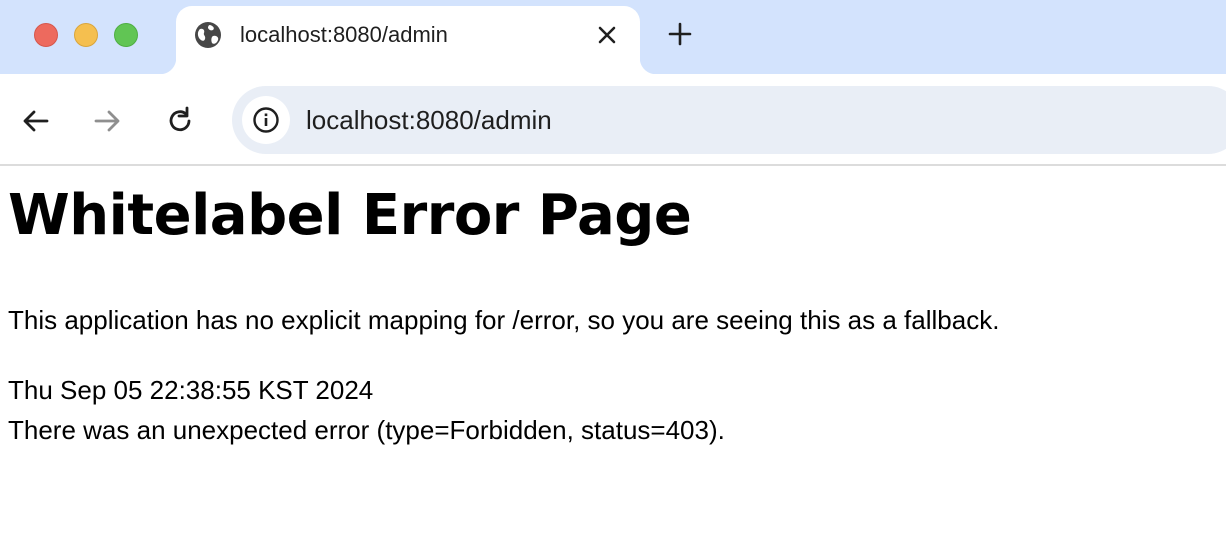 This screenshot has width=1226, height=544. What do you see at coordinates (607, 35) in the screenshot?
I see `close-icon` at bounding box center [607, 35].